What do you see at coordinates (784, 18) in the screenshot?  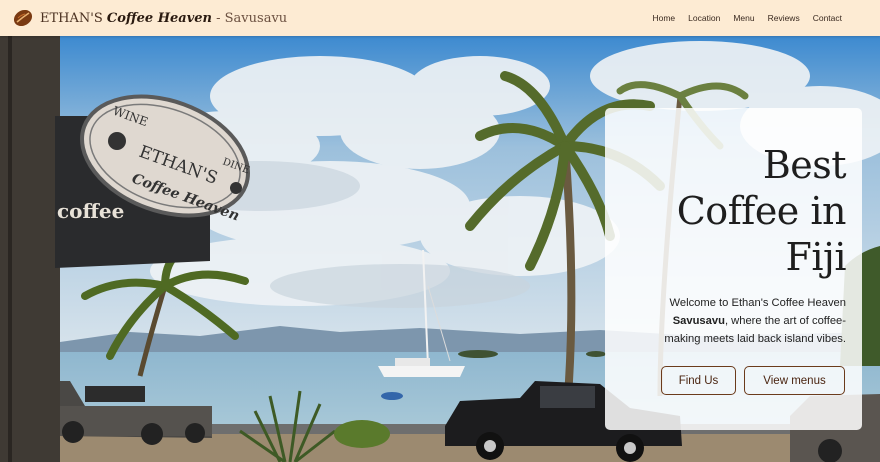 I see `nav-link-reviews: Reviews` at bounding box center [784, 18].